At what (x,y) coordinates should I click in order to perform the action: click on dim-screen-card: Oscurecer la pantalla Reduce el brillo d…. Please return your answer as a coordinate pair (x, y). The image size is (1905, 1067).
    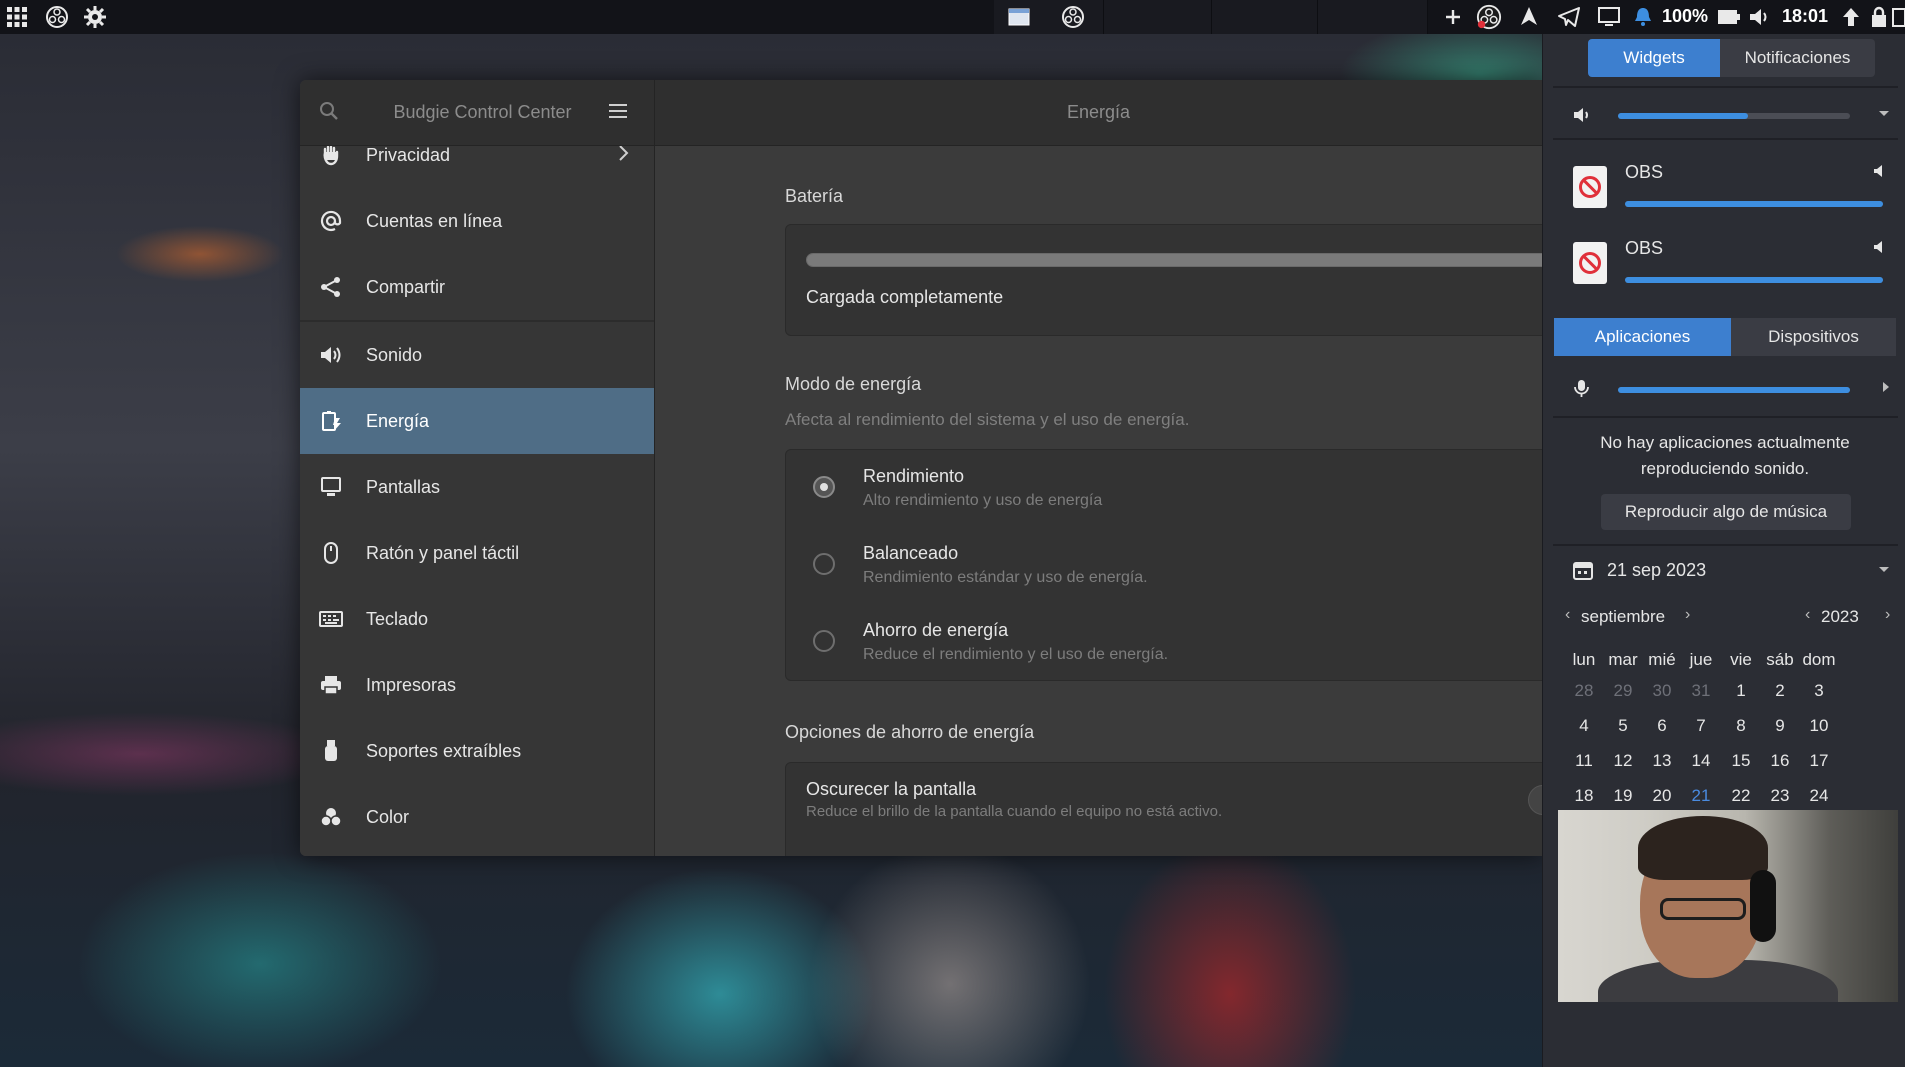
    Looking at the image, I should click on (1163, 809).